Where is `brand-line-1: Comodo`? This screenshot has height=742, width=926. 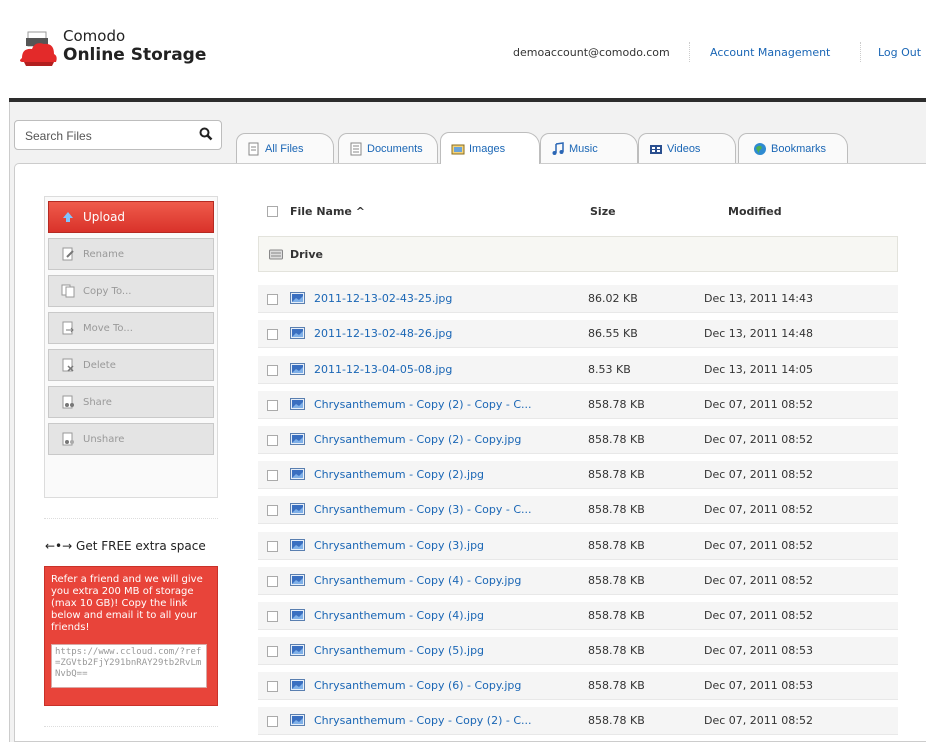 brand-line-1: Comodo is located at coordinates (94, 36).